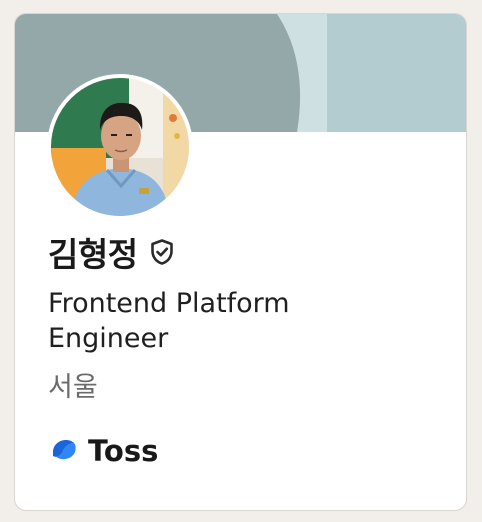 This screenshot has width=482, height=522. What do you see at coordinates (64, 451) in the screenshot?
I see `toss-logo-icon` at bounding box center [64, 451].